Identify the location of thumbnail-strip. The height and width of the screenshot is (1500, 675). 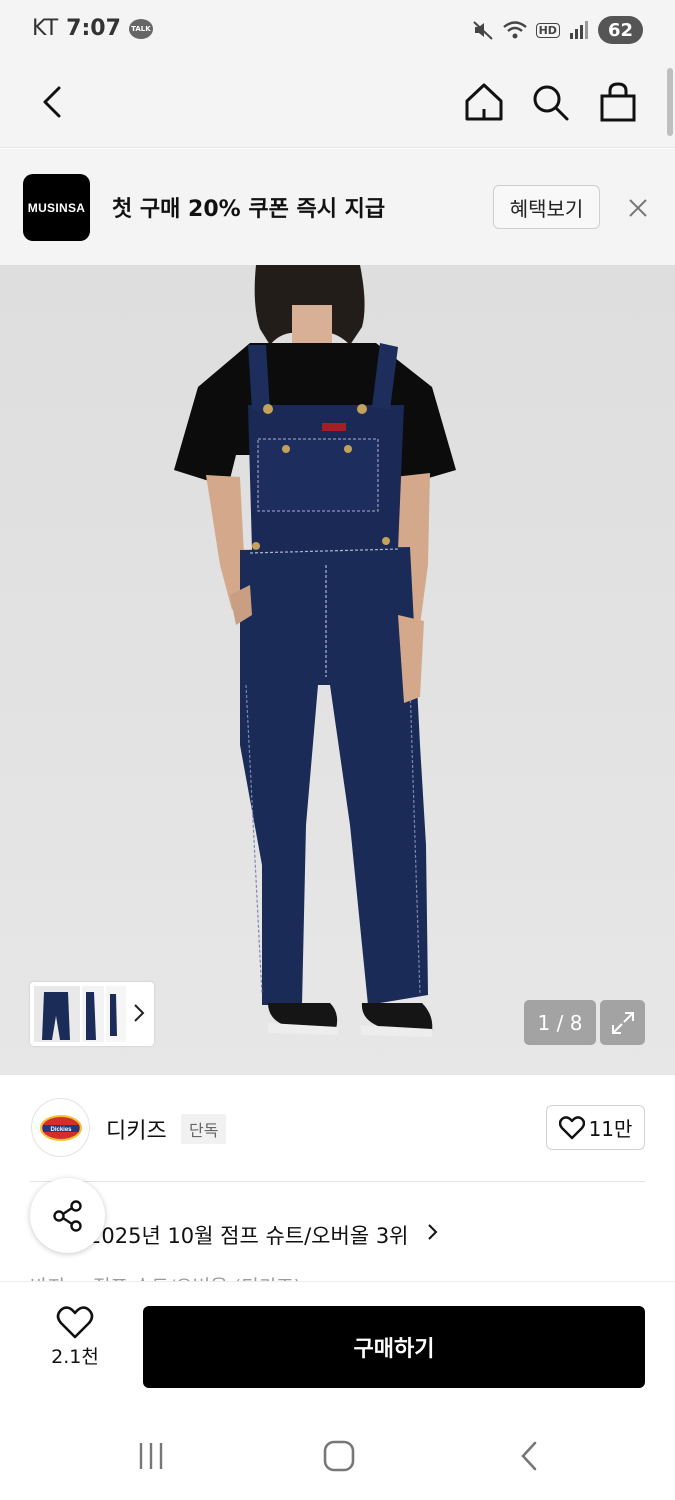
(92, 1014).